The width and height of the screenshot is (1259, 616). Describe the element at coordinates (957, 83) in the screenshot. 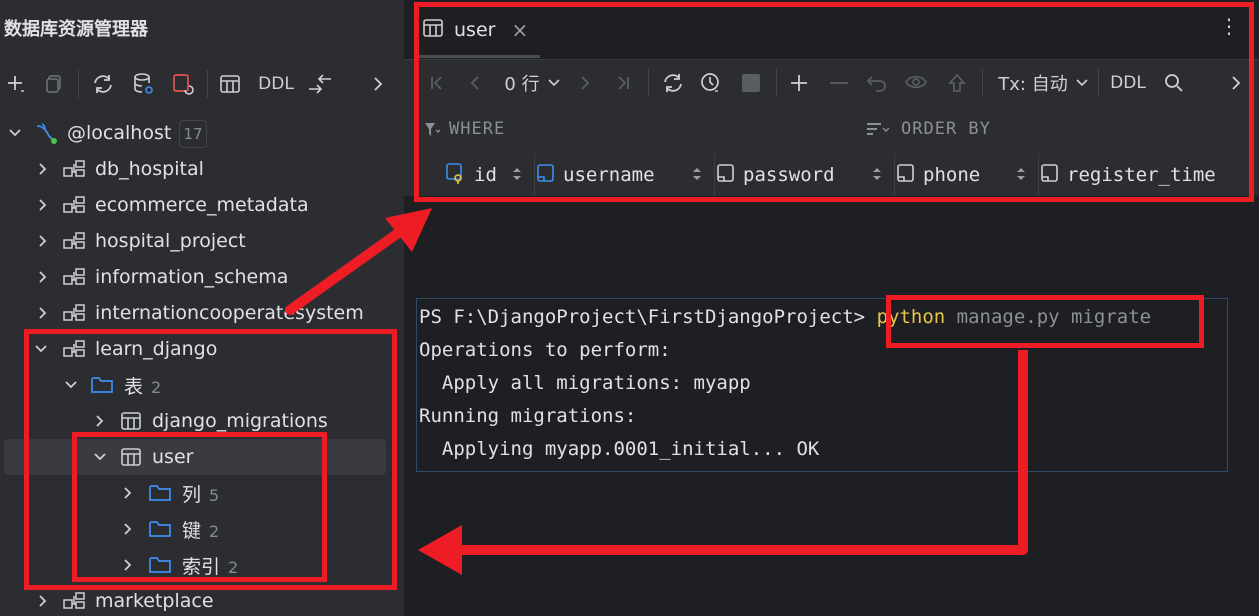

I see `submit-arrow-up-icon` at that location.